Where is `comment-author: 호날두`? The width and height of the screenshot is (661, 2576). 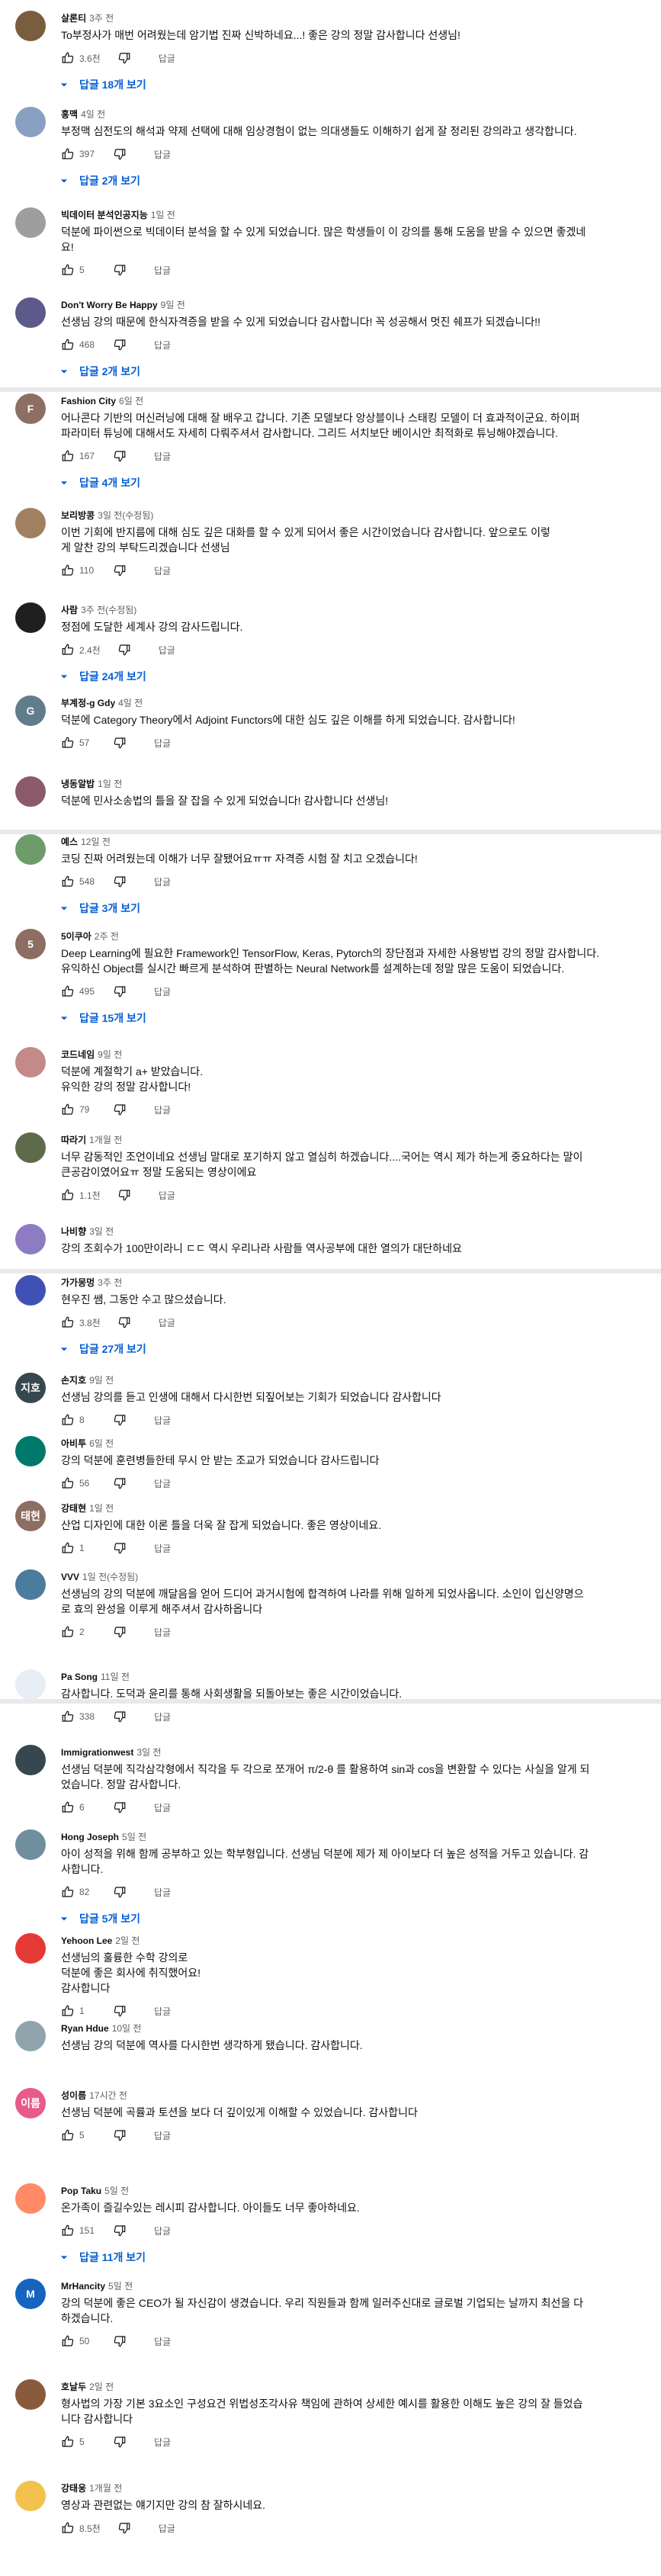 comment-author: 호날두 is located at coordinates (73, 2387).